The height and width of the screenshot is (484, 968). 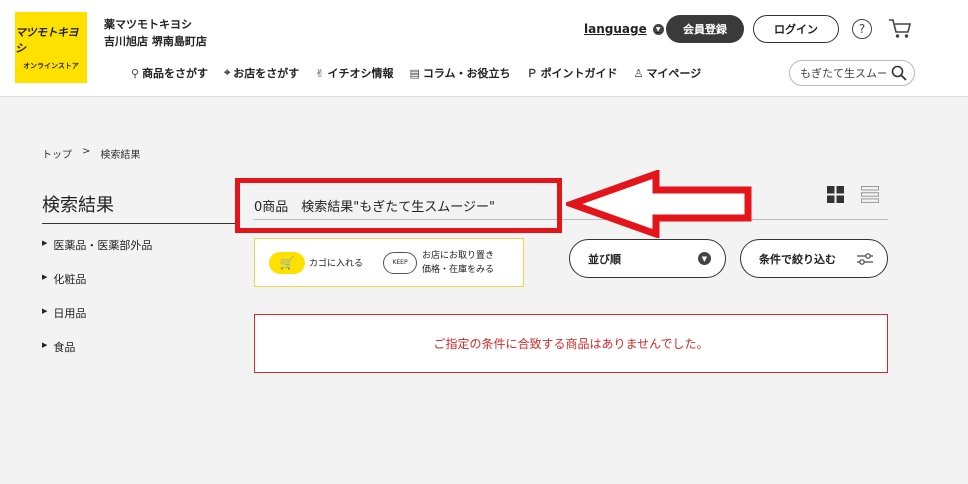 I want to click on breadcrumb-current: 検索結果, so click(x=120, y=155).